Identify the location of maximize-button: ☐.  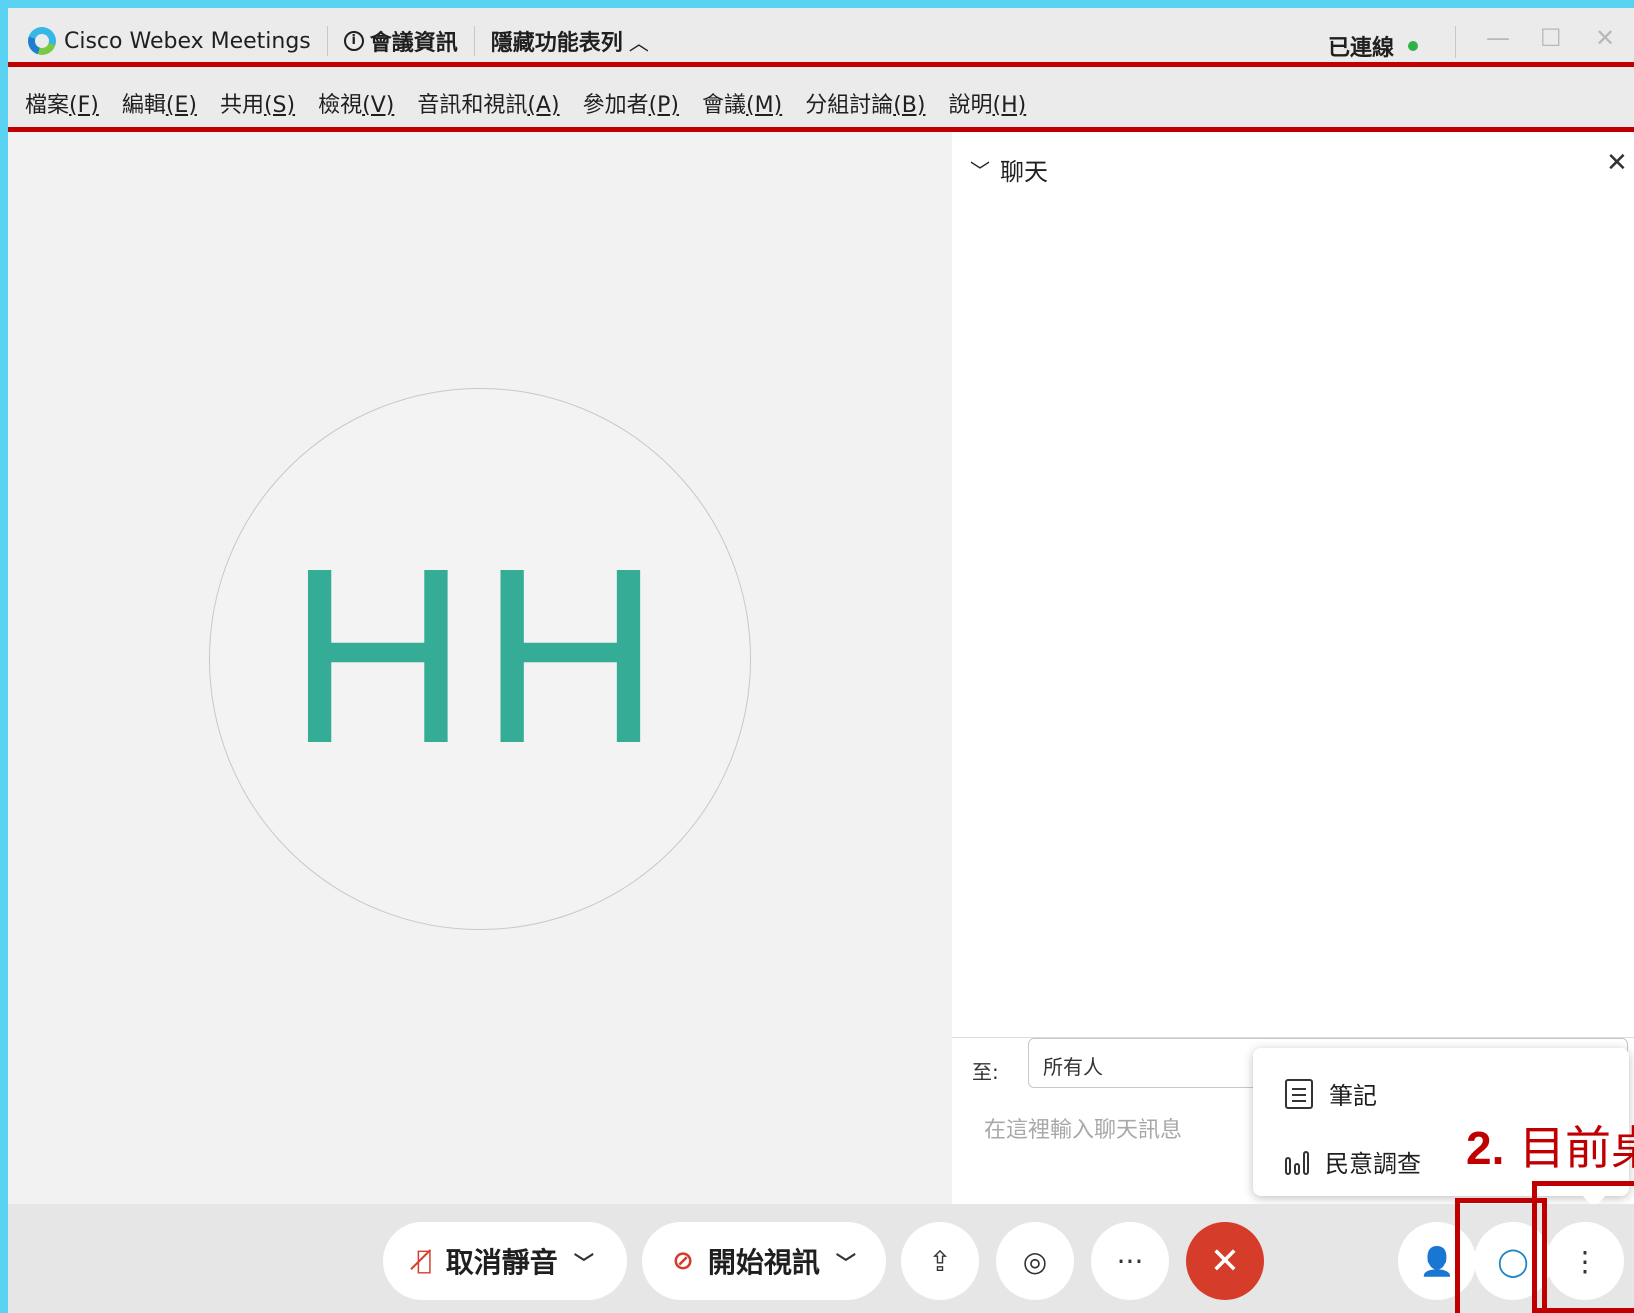
(1551, 38).